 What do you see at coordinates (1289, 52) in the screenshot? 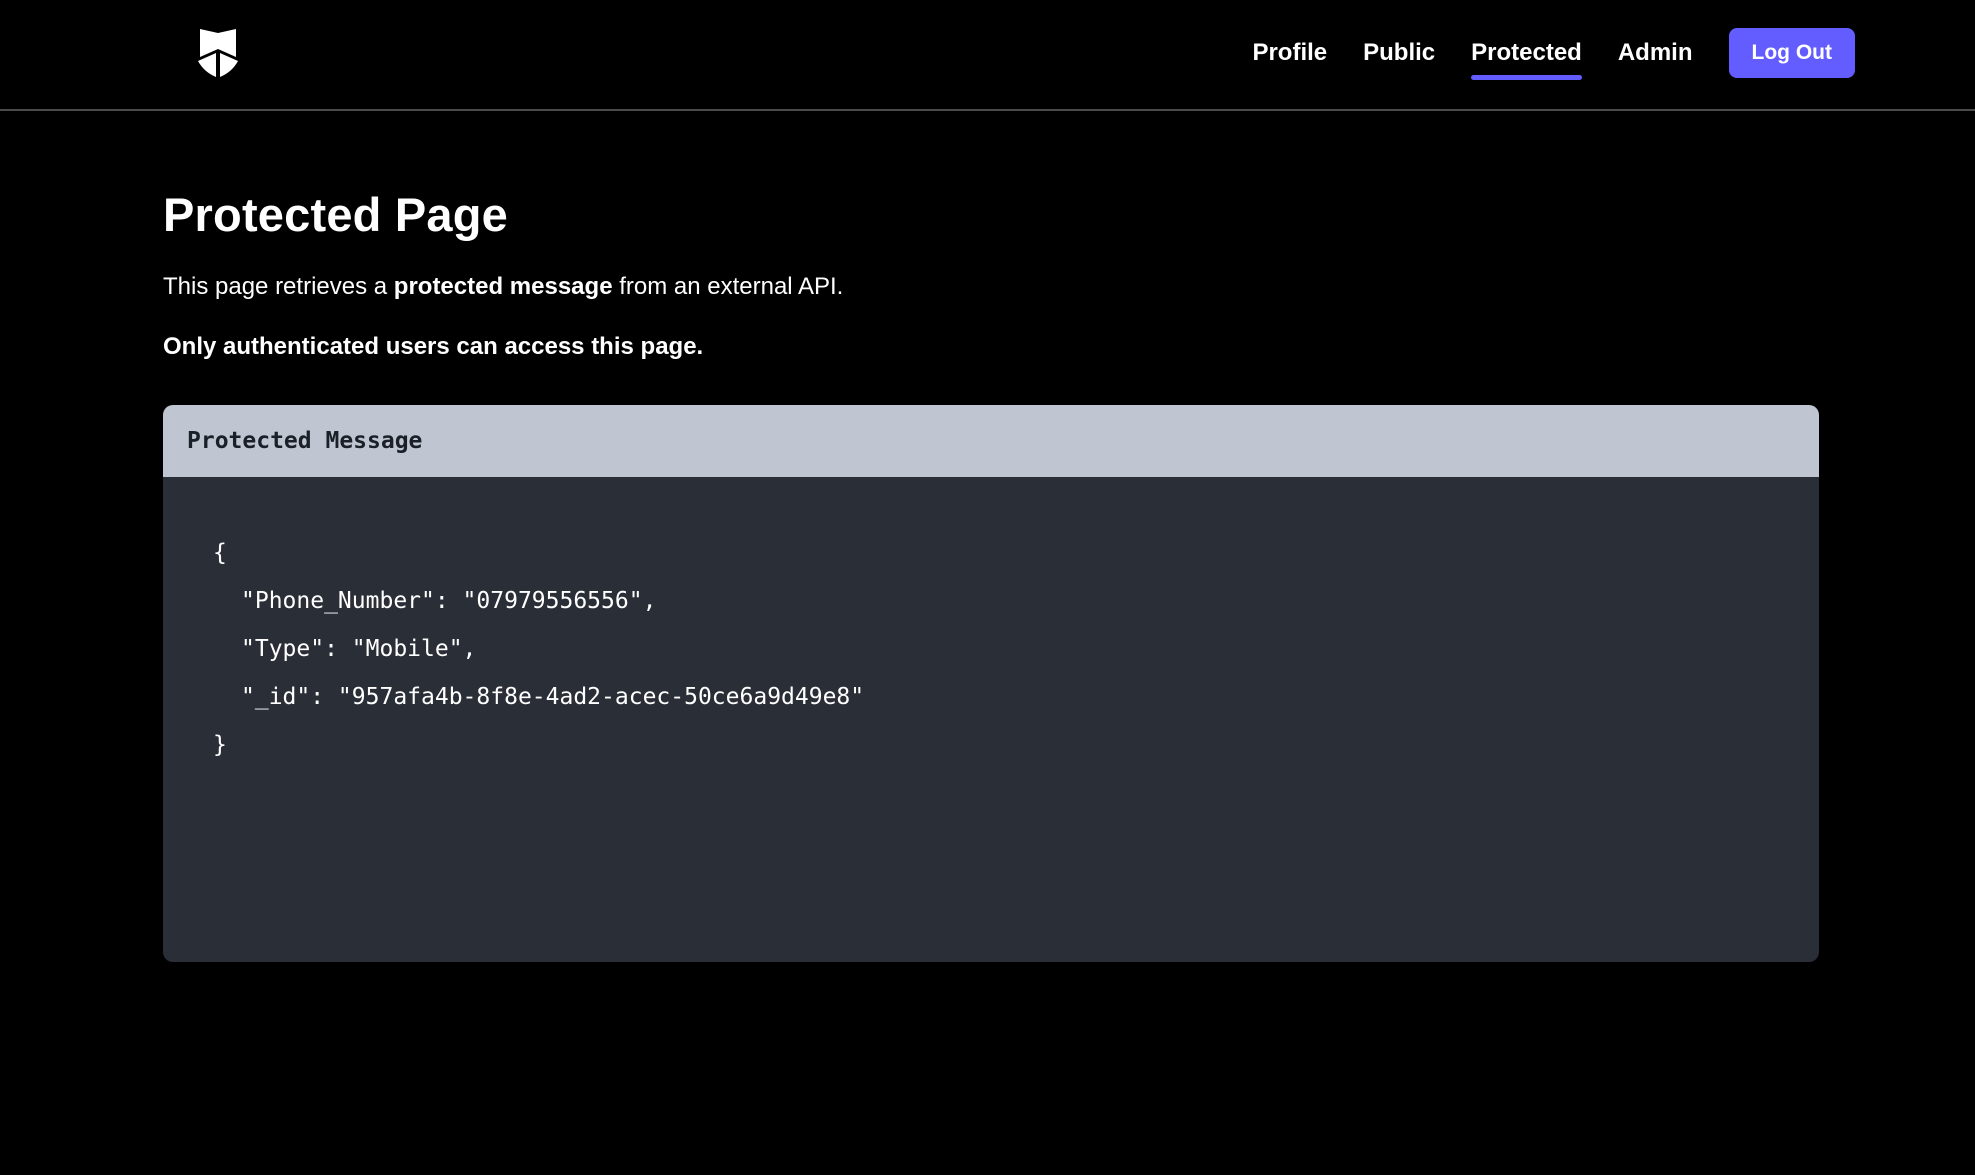
I see `nav-tab-profile: Profile` at bounding box center [1289, 52].